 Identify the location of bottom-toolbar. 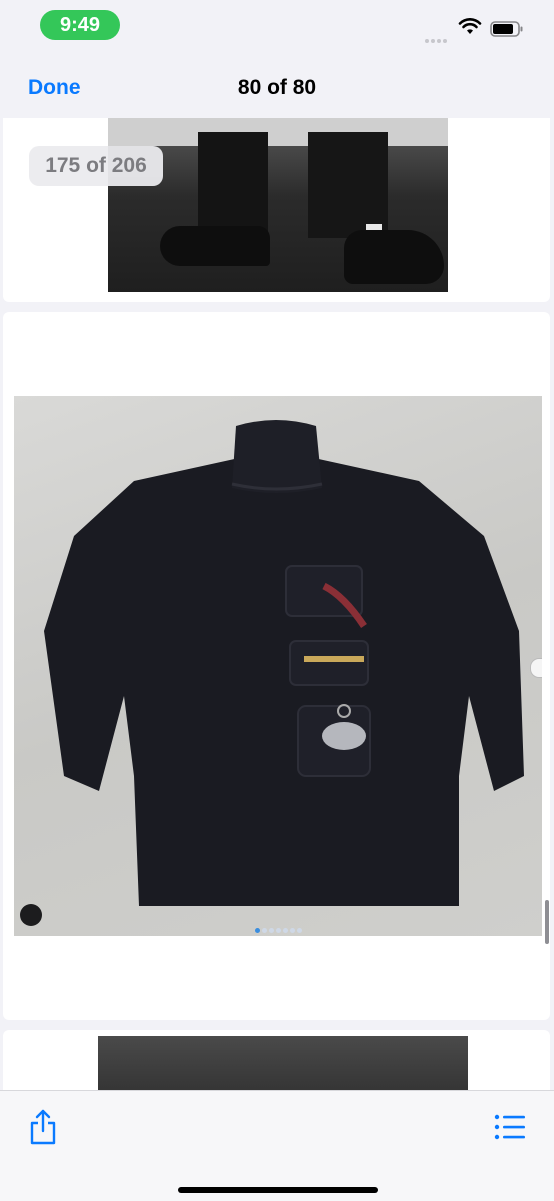
(277, 1145).